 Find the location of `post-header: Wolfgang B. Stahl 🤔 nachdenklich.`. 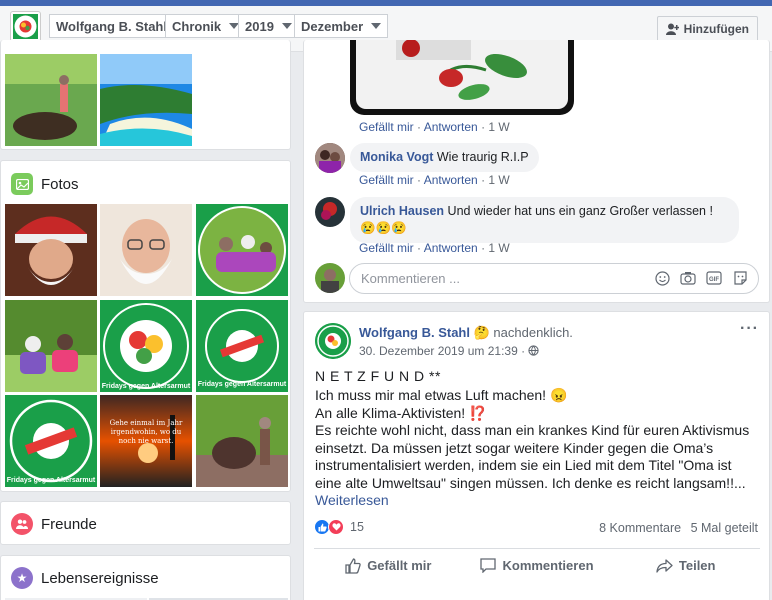

post-header: Wolfgang B. Stahl 🤔 nachdenklich. is located at coordinates (466, 333).